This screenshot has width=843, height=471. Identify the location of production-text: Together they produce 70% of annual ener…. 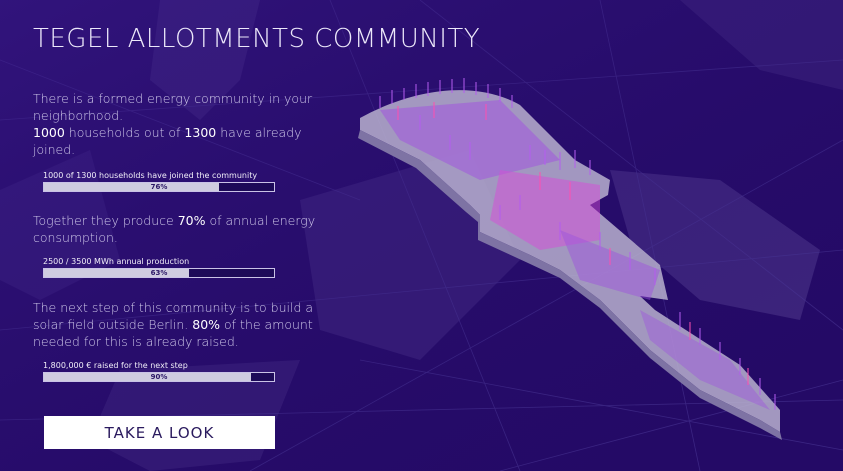
(178, 229).